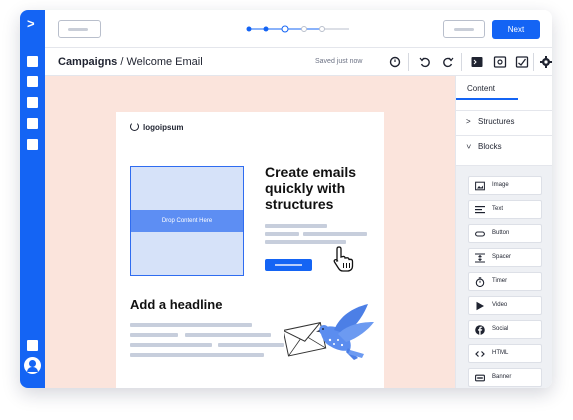  I want to click on breadcrumb-email-name: Welcome Email, so click(164, 62).